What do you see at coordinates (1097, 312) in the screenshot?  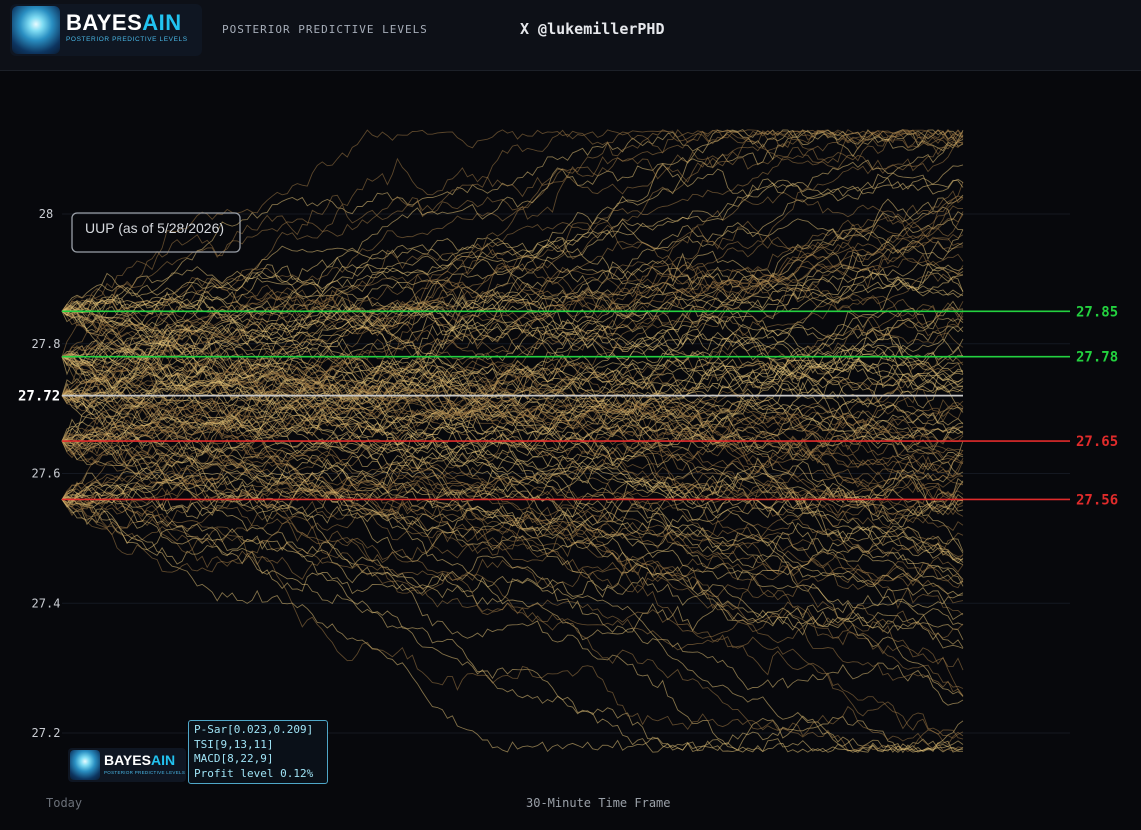 I see `level-label: 27.85` at bounding box center [1097, 312].